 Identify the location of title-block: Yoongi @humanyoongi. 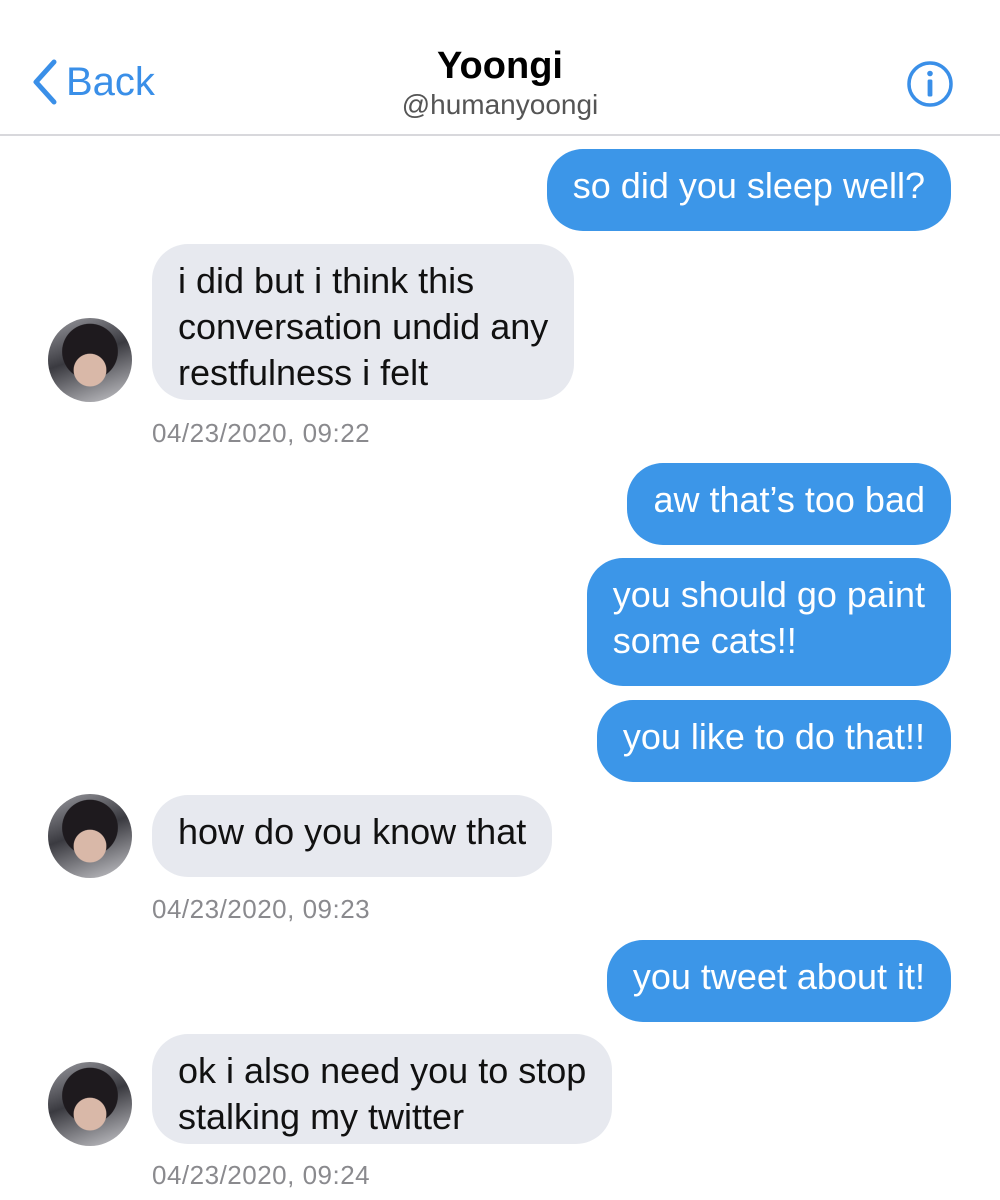
(500, 83).